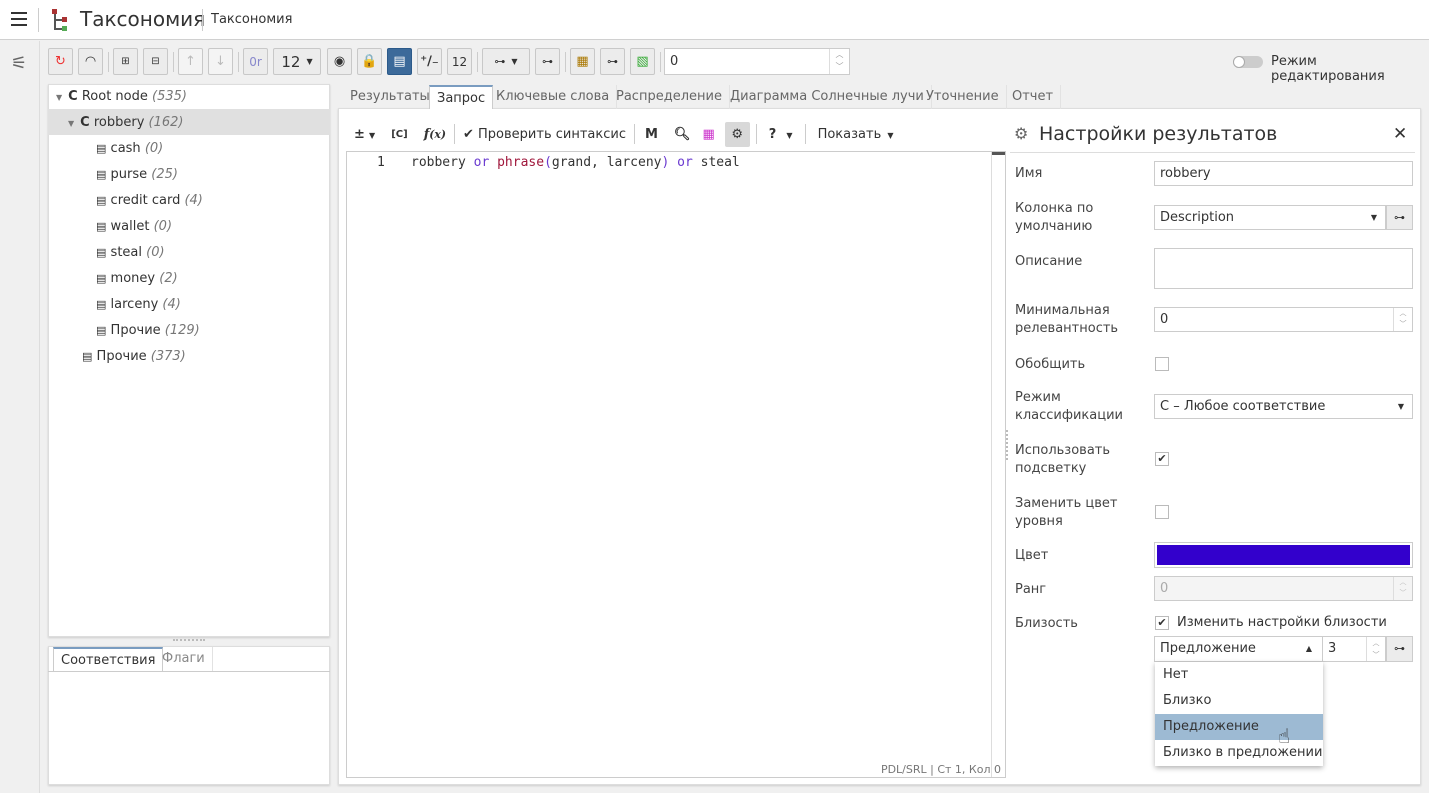 The width and height of the screenshot is (1429, 793). I want to click on code-token: grand, larceny, so click(606, 162).